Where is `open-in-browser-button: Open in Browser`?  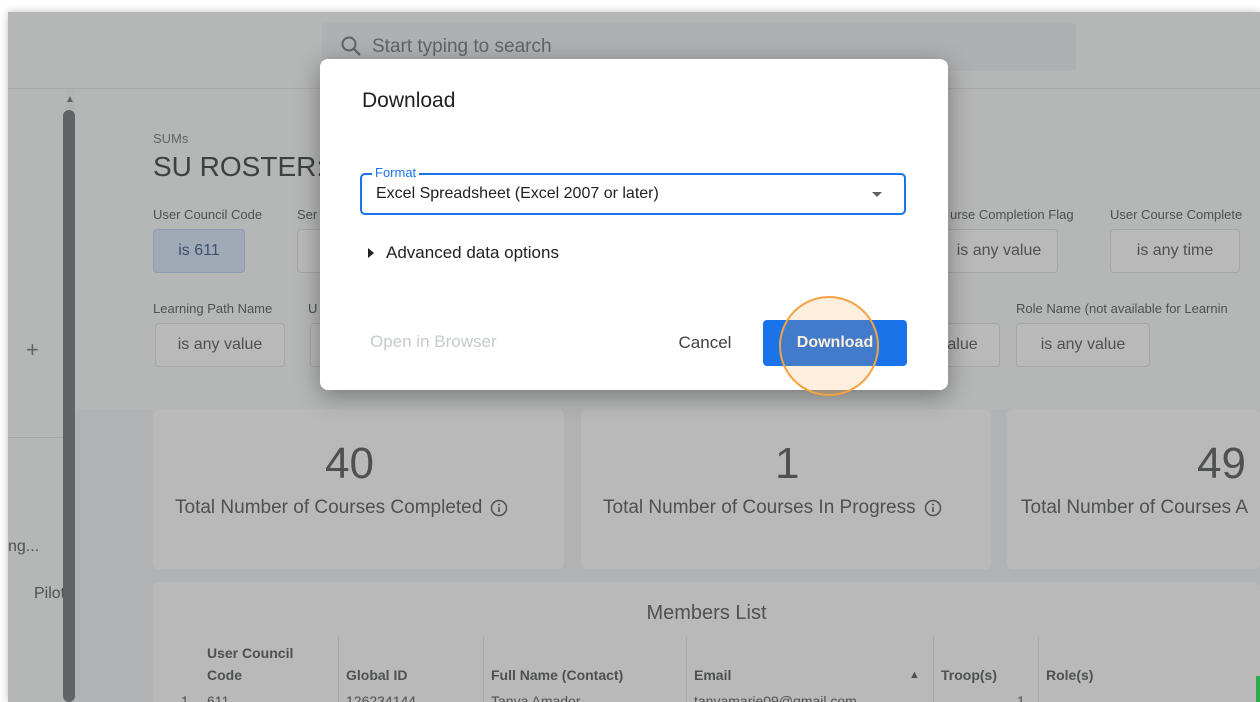 open-in-browser-button: Open in Browser is located at coordinates (433, 342).